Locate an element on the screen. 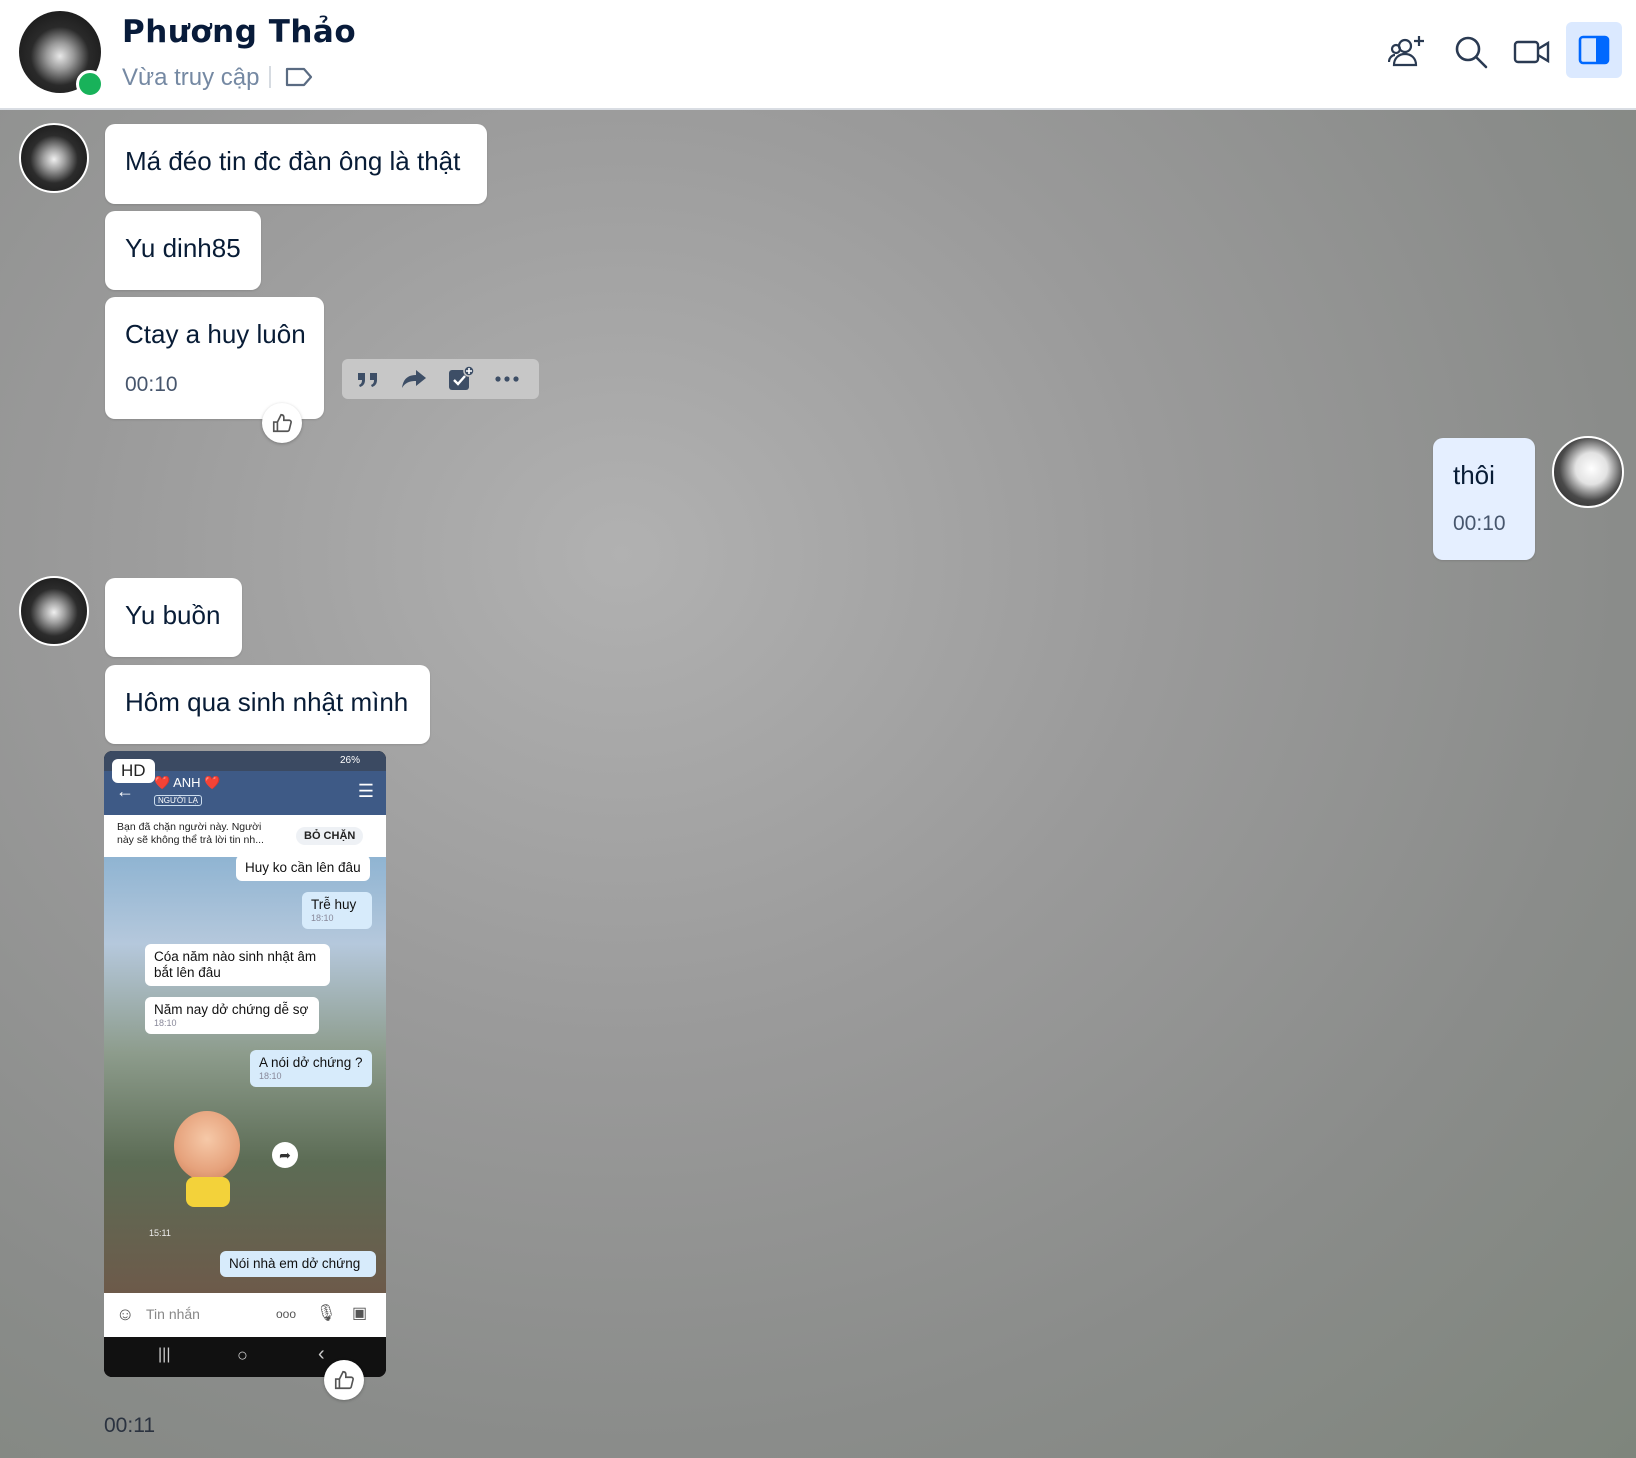 The image size is (1636, 1458). message-time: 00:11 is located at coordinates (129, 1425).